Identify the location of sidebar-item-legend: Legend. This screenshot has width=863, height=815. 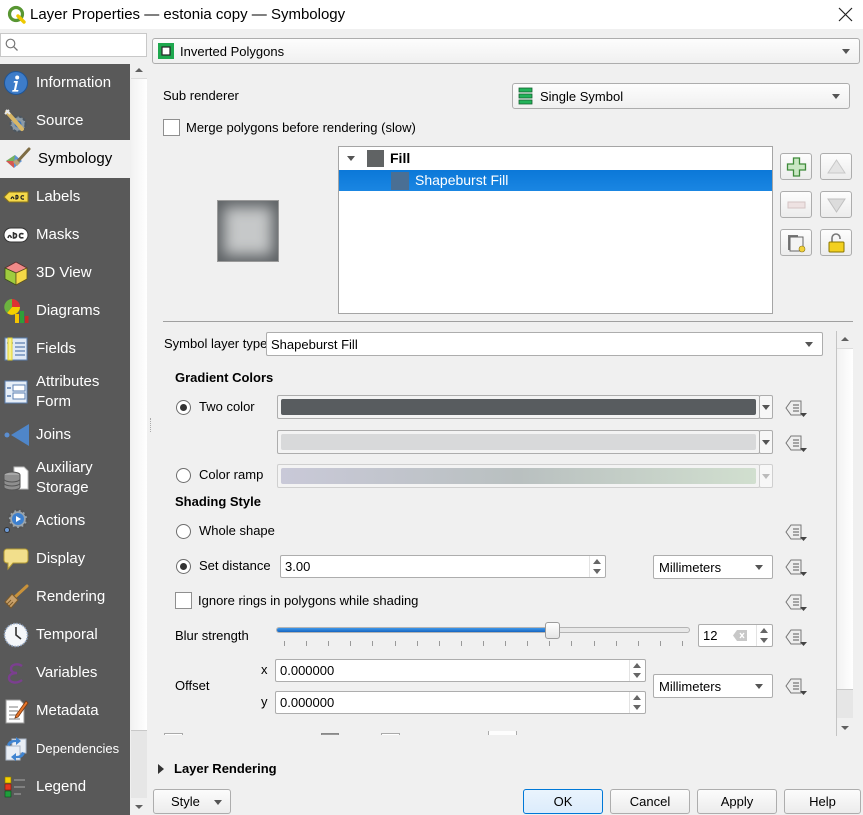
(65, 787).